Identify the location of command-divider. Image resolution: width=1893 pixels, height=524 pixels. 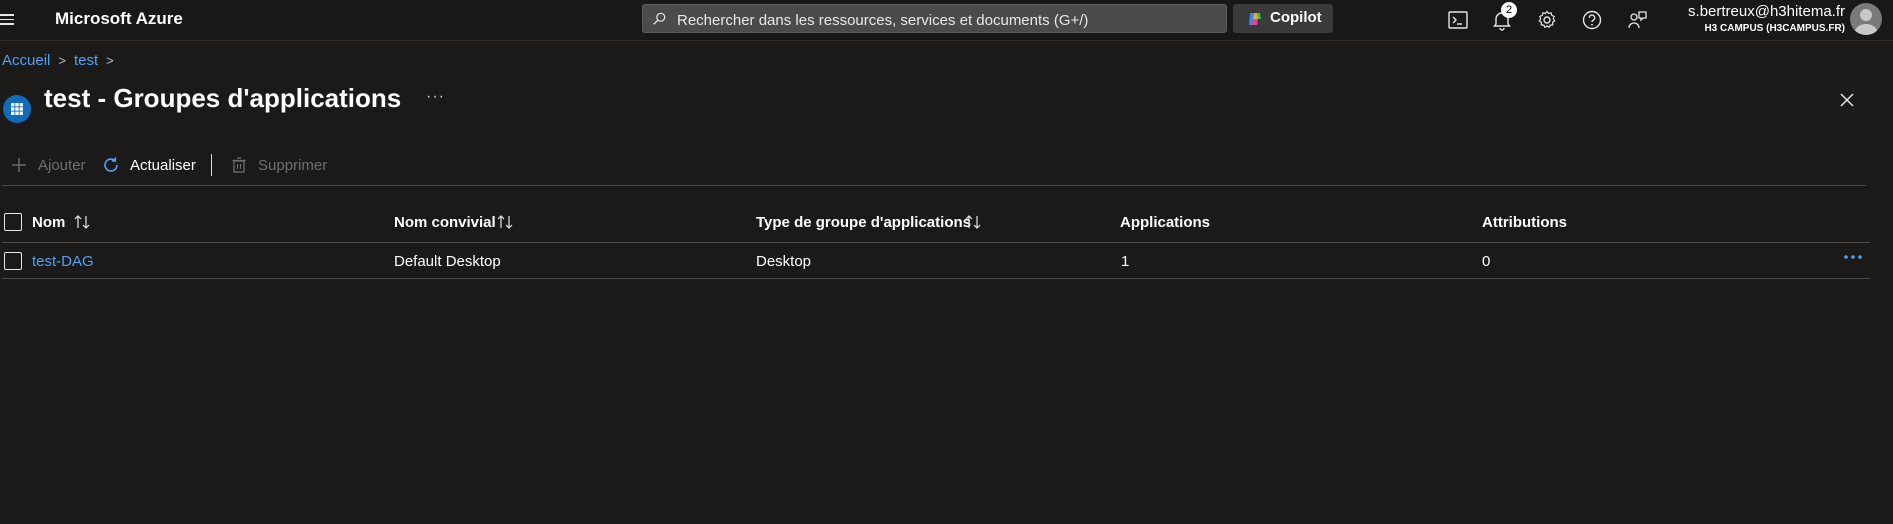
(211, 165).